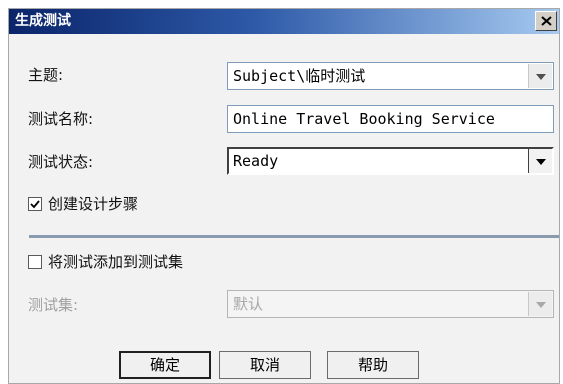 The width and height of the screenshot is (563, 384). Describe the element at coordinates (61, 119) in the screenshot. I see `test-name-label: 测试名称:` at that location.